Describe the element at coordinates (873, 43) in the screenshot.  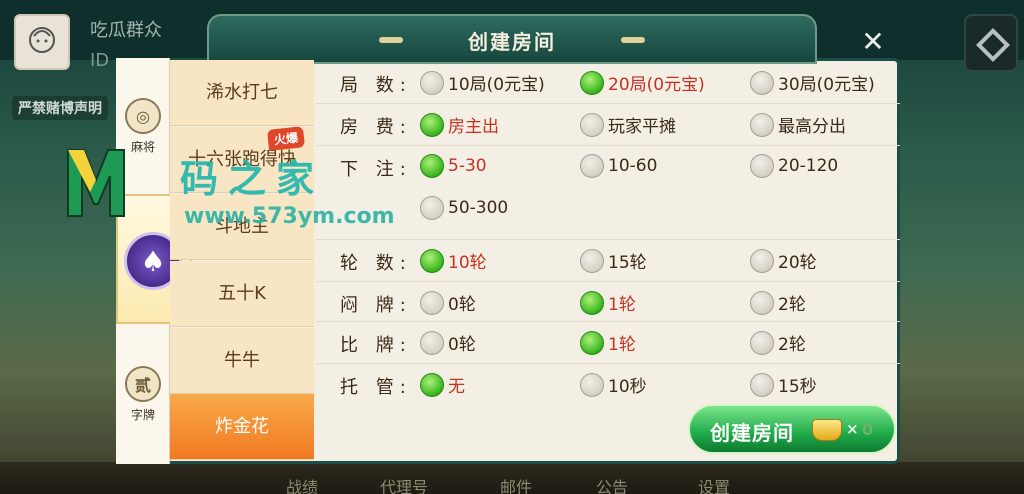
I see `close-icon: ✕` at that location.